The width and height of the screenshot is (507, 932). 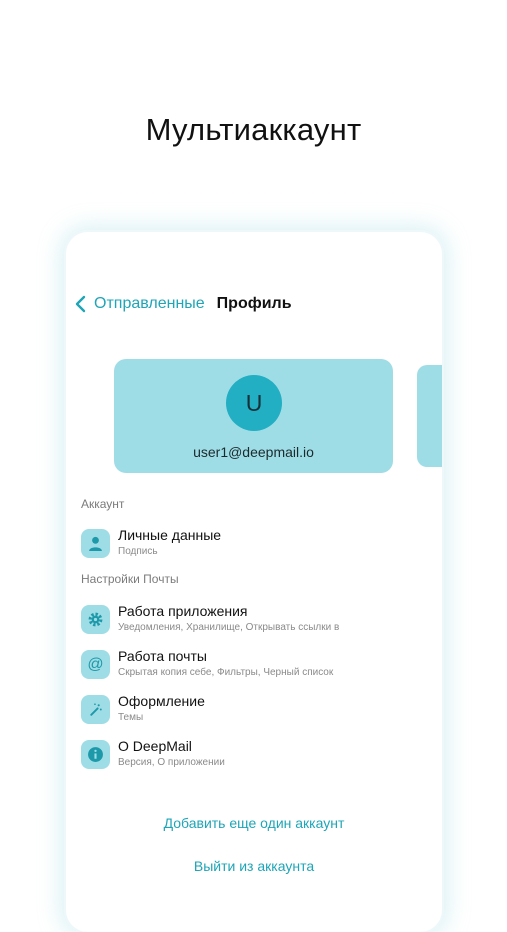 What do you see at coordinates (155, 746) in the screenshot?
I see `menu-item-title: О DeepMail` at bounding box center [155, 746].